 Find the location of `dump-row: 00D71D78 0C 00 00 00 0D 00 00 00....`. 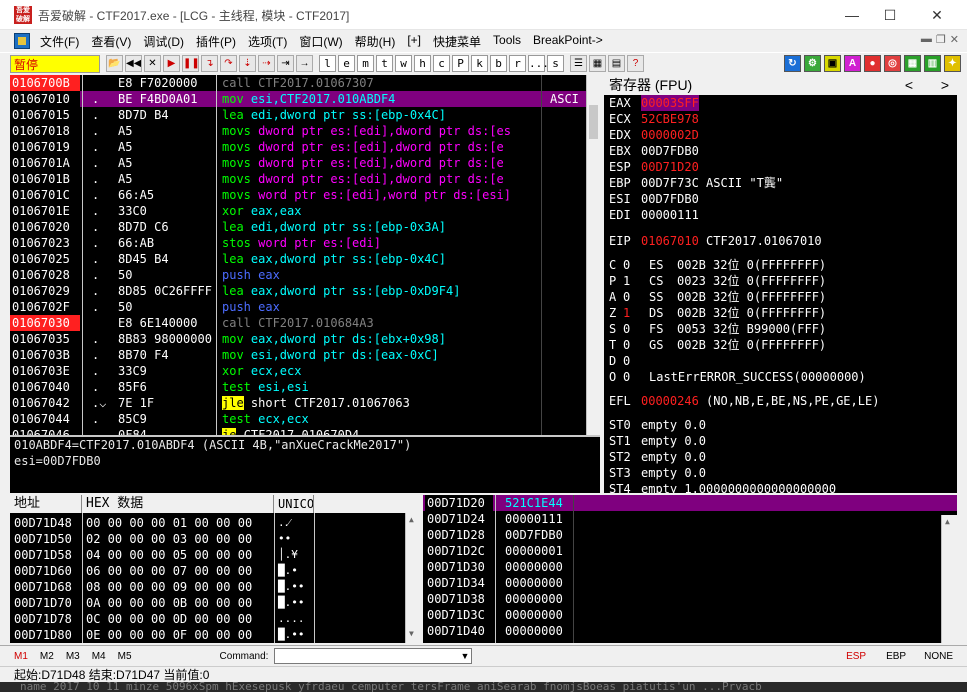

dump-row: 00D71D78 0C 00 00 00 0D 00 00 00.... is located at coordinates (207, 619).